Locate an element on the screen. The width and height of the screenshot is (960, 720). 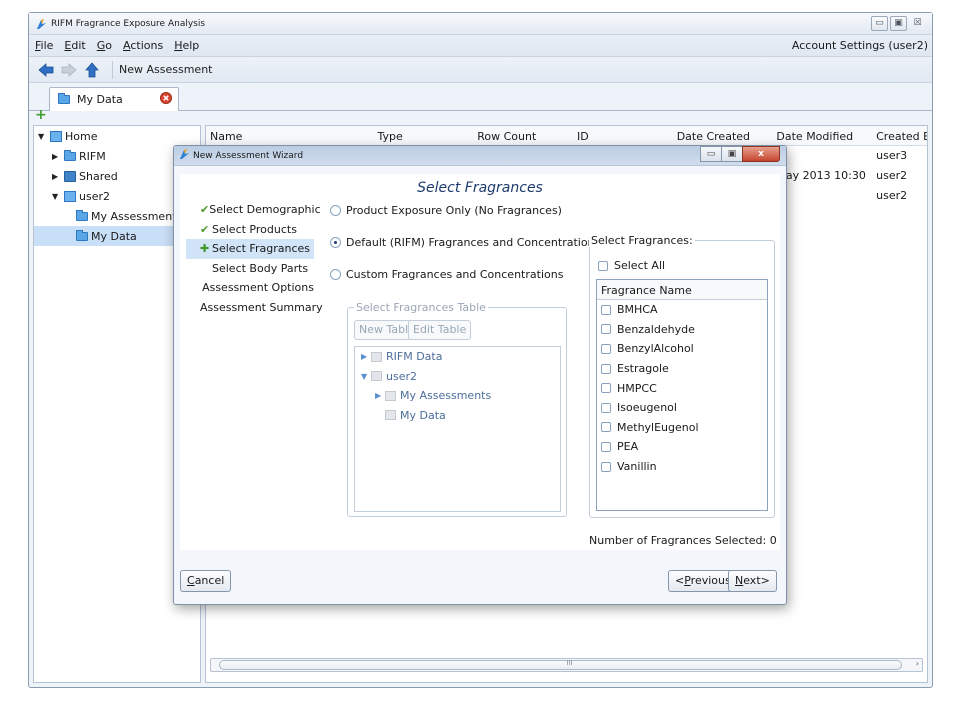
close-tab-icon is located at coordinates (166, 99).